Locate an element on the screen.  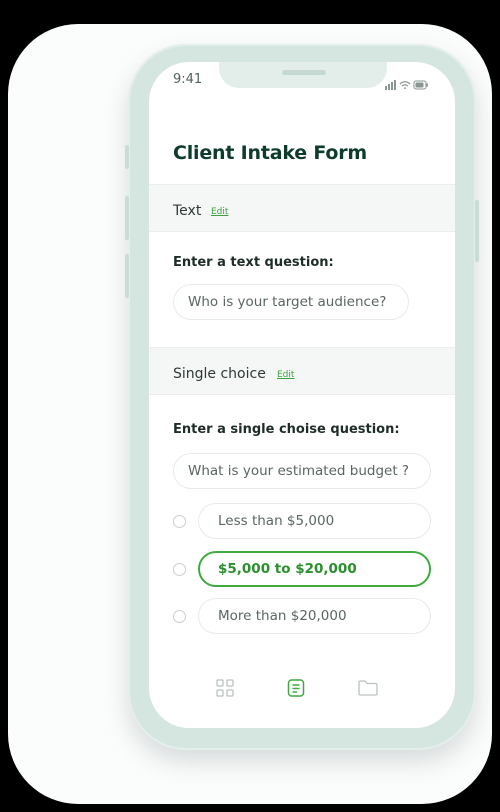
silent-switch is located at coordinates (127, 157).